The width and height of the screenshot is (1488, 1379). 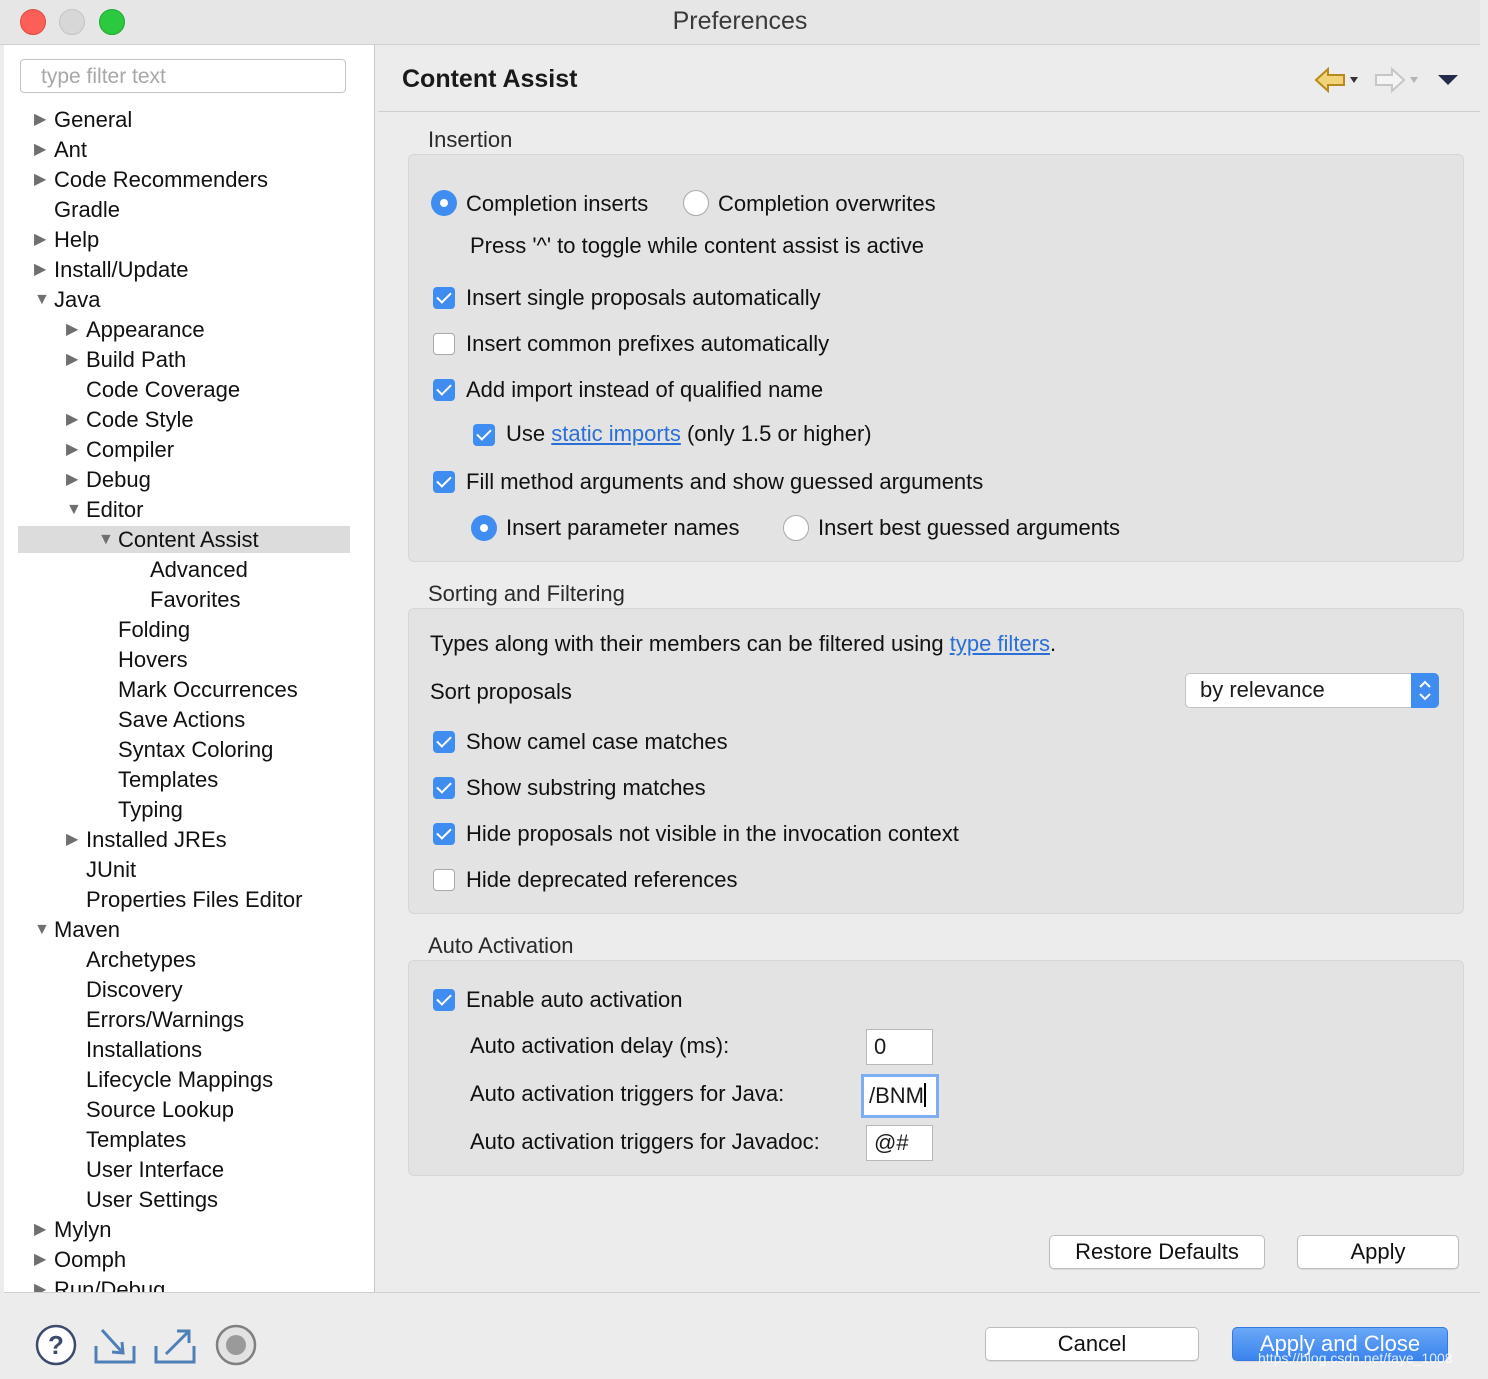 What do you see at coordinates (153, 659) in the screenshot?
I see `tree-item-label: Hovers` at bounding box center [153, 659].